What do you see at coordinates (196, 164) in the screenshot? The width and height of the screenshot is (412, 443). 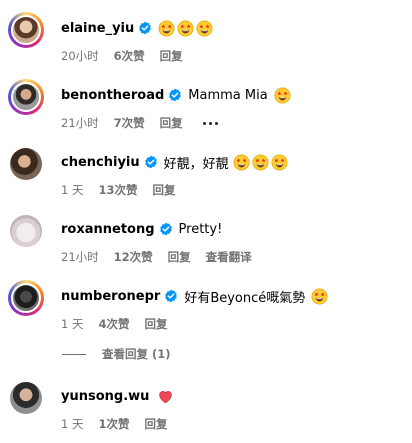 I see `comment-text: 好靚，好靚` at bounding box center [196, 164].